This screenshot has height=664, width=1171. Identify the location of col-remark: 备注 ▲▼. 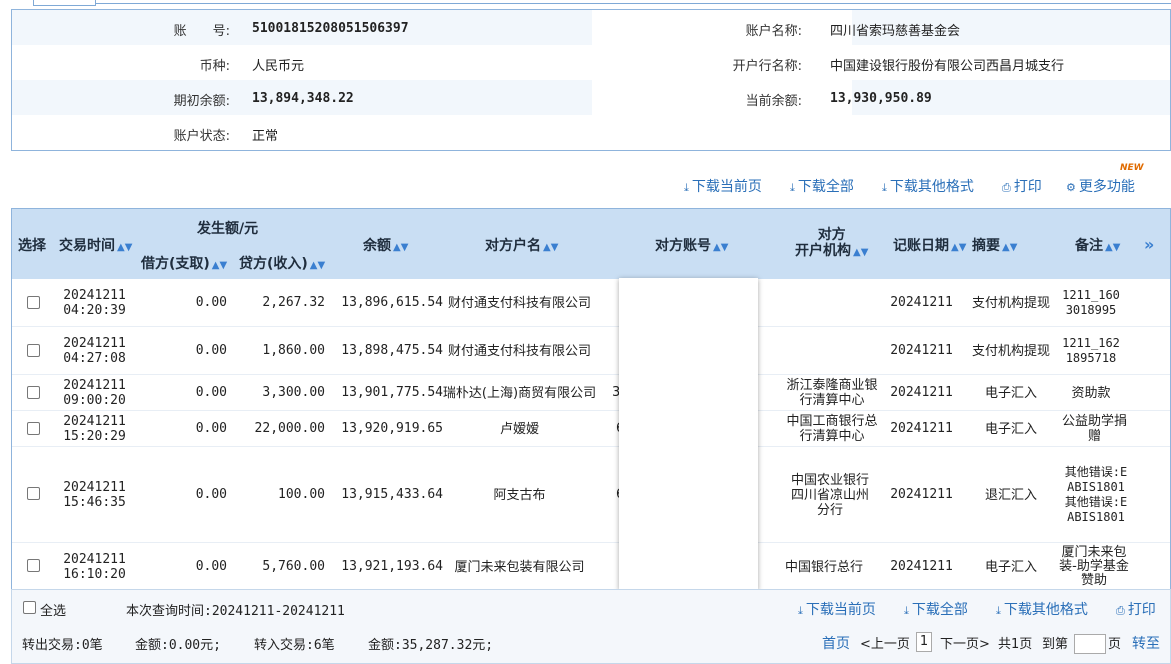
(1097, 245).